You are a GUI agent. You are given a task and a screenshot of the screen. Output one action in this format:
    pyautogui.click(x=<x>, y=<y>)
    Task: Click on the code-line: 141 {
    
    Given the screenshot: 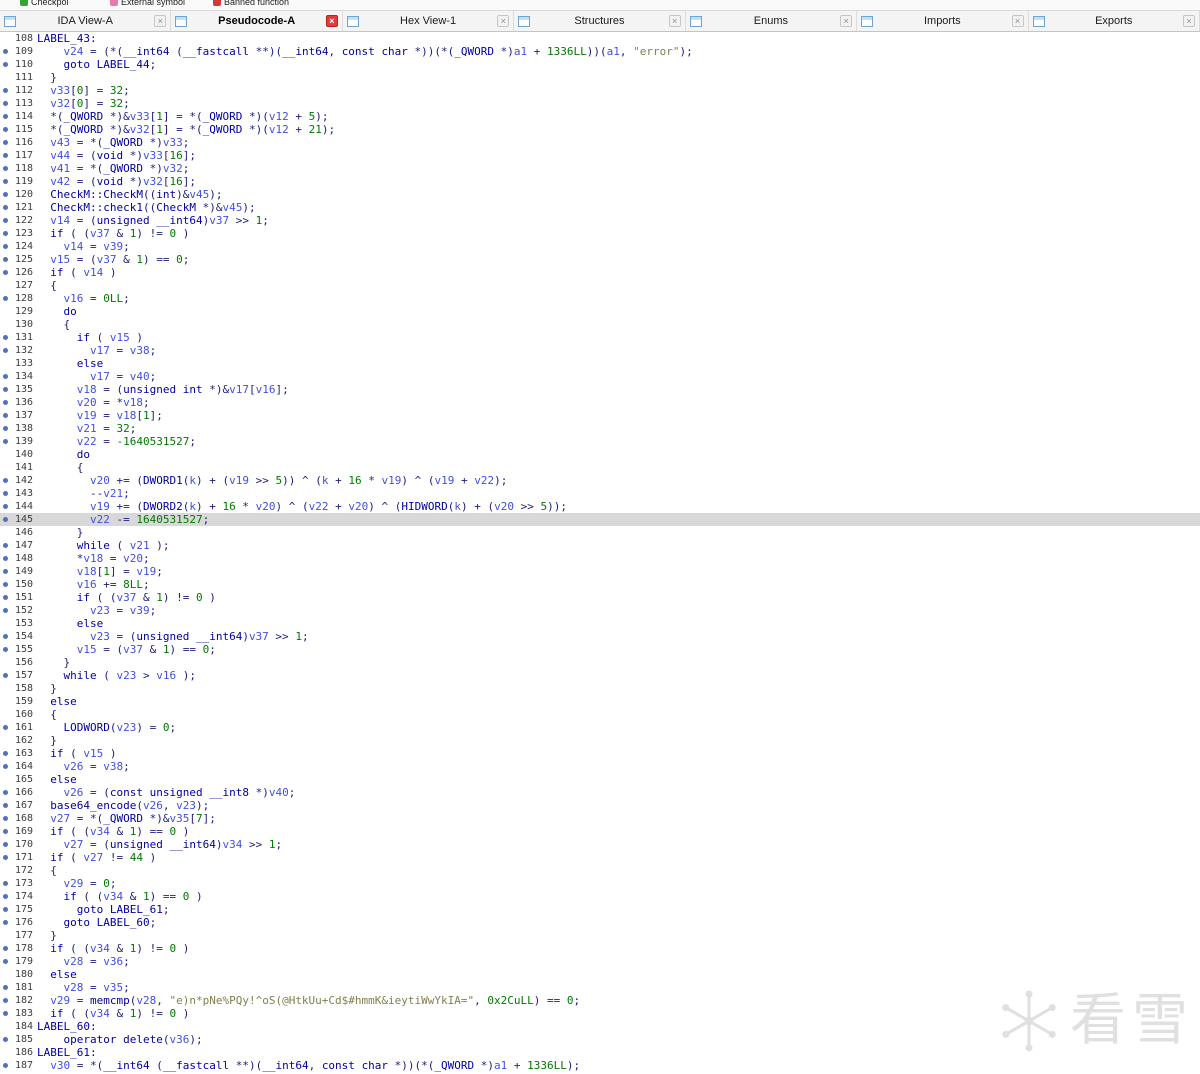 What is the action you would take?
    pyautogui.click(x=600, y=467)
    